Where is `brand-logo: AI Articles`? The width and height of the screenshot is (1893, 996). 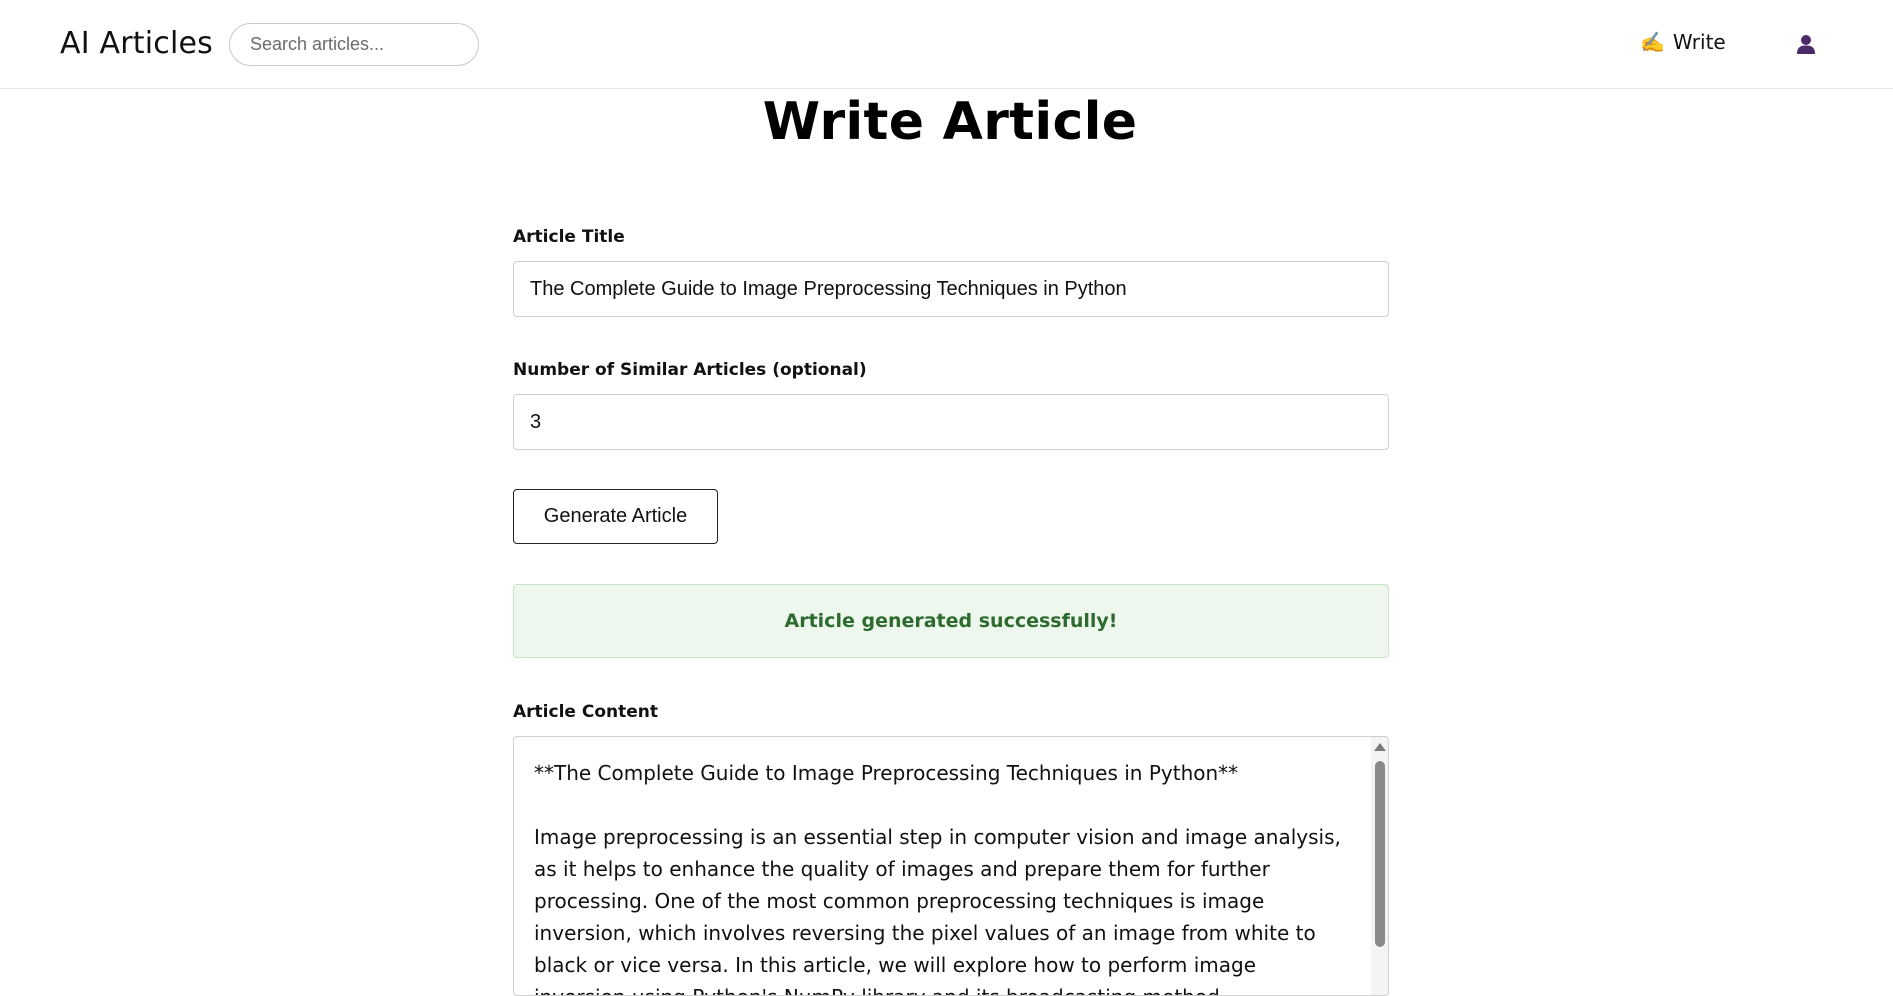 brand-logo: AI Articles is located at coordinates (136, 43).